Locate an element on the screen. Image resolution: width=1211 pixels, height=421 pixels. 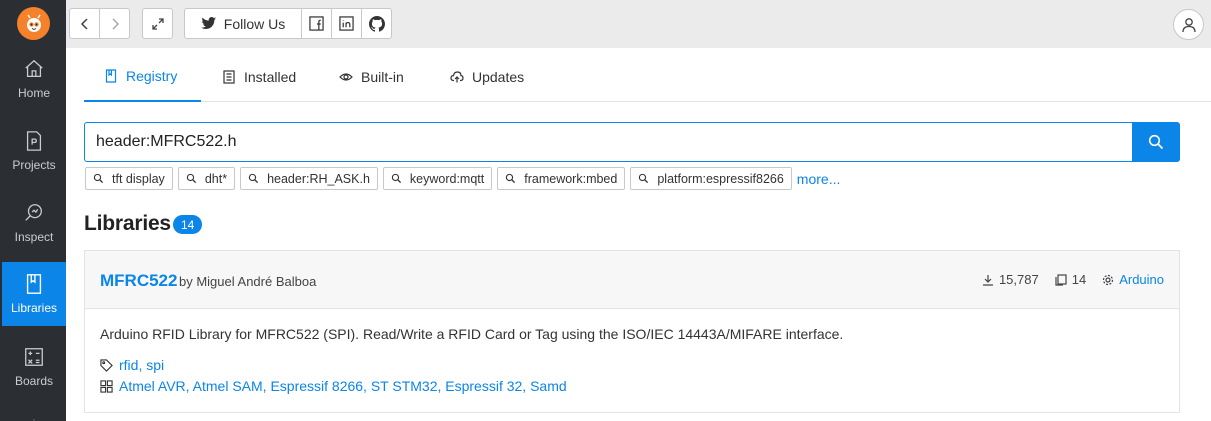
chevron-right-icon is located at coordinates (115, 23).